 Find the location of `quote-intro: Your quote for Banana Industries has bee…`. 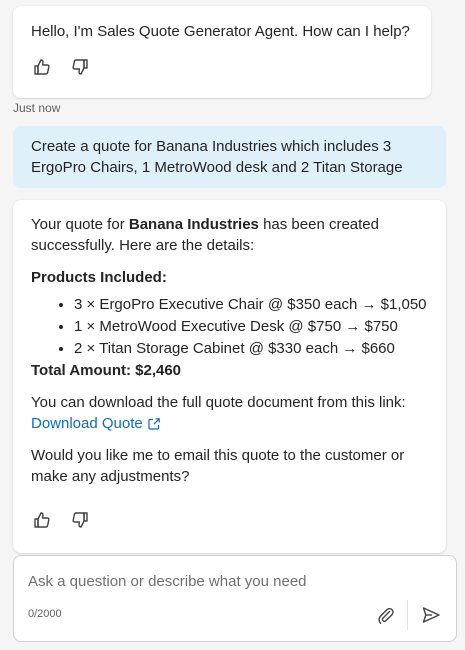

quote-intro: Your quote for Banana Industries has bee… is located at coordinates (229, 235).